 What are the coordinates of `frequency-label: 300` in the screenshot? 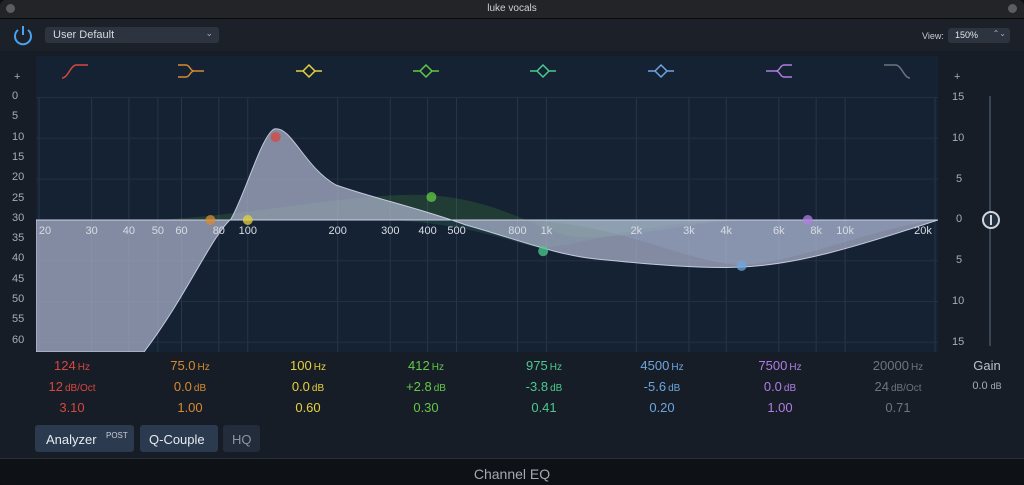 It's located at (390, 231).